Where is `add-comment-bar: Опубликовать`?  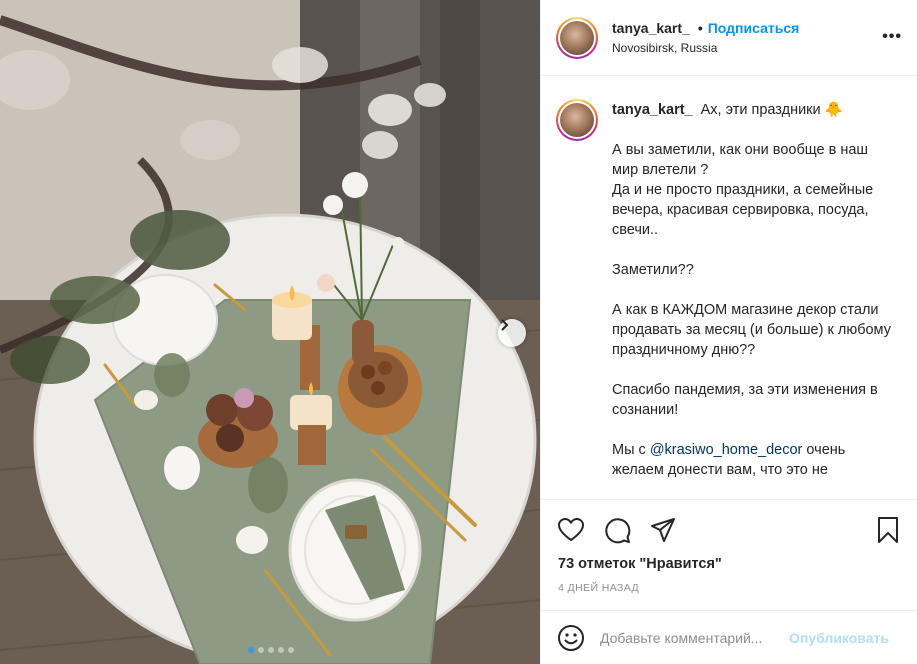 add-comment-bar: Опубликовать is located at coordinates (729, 637).